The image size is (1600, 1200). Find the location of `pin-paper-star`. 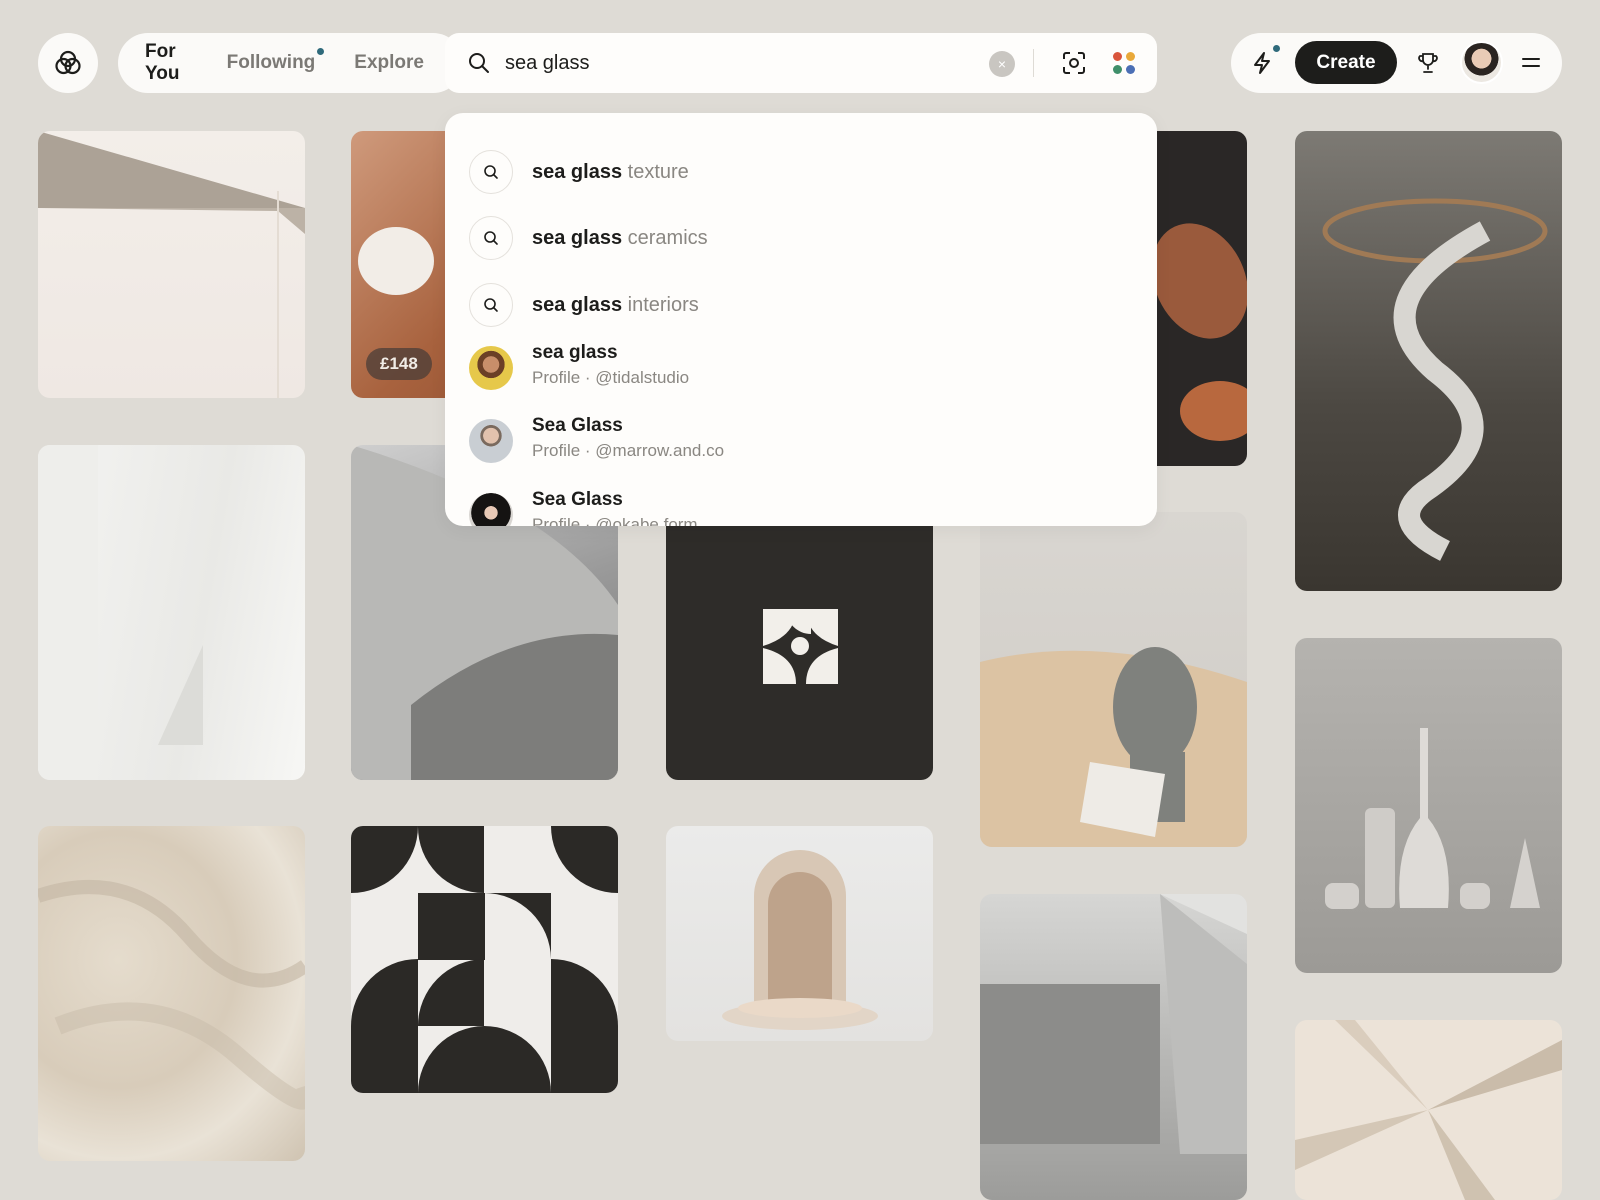

pin-paper-star is located at coordinates (1428, 1110).